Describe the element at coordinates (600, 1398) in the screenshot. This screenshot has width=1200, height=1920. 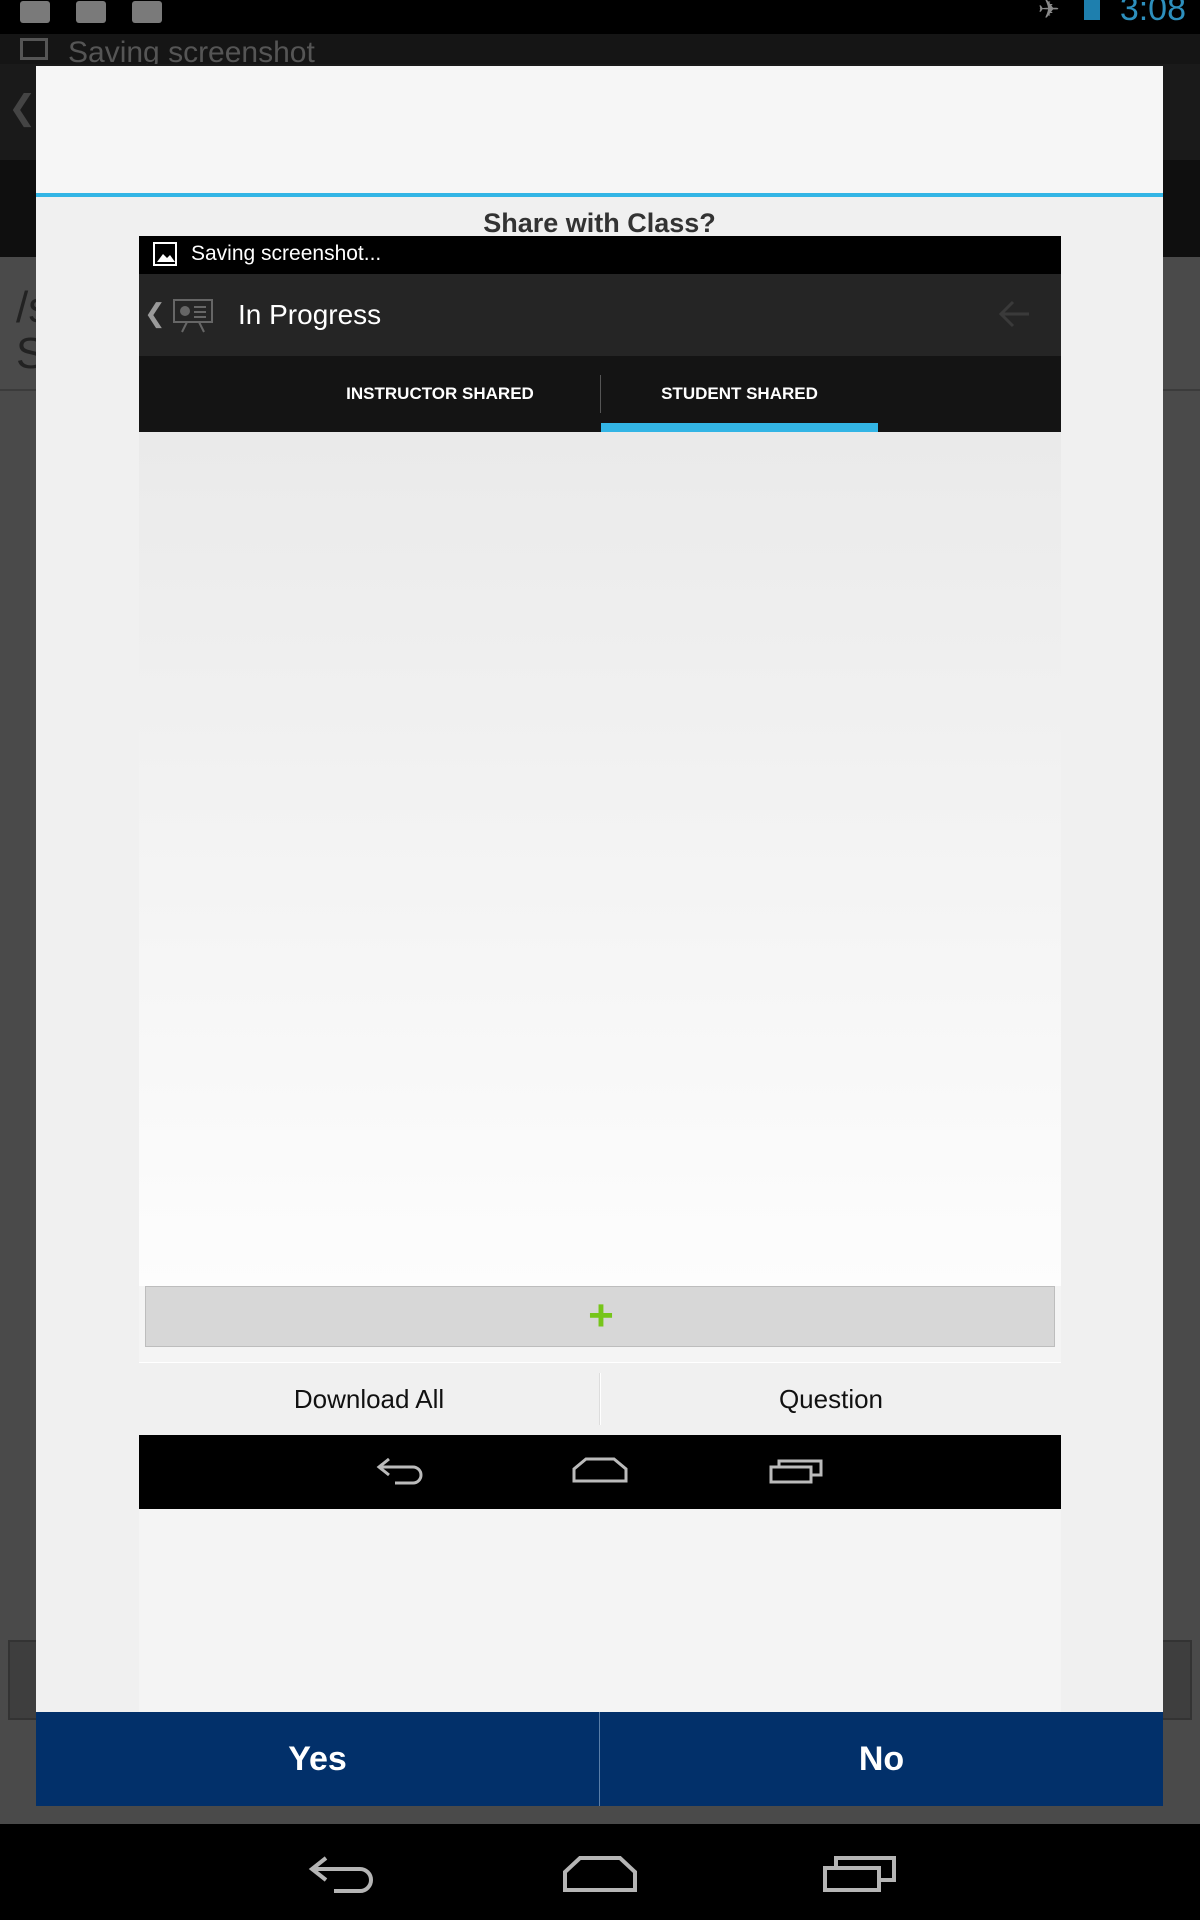
I see `preview-footer: Download All Question` at that location.